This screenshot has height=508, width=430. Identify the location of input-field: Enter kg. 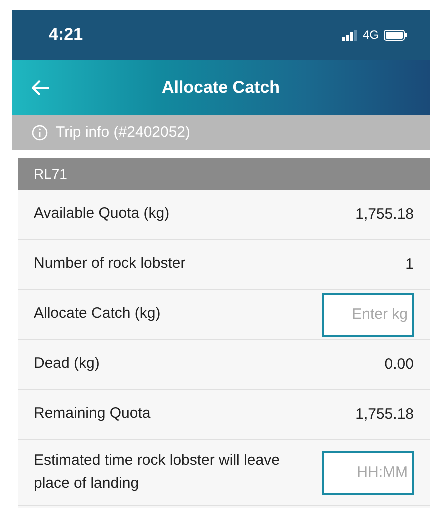
(368, 314).